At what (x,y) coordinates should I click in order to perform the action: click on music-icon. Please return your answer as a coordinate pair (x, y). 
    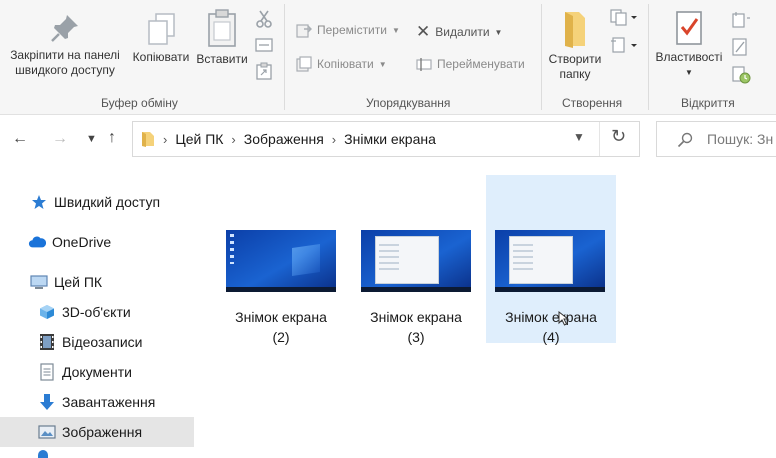
    Looking at the image, I should click on (43, 454).